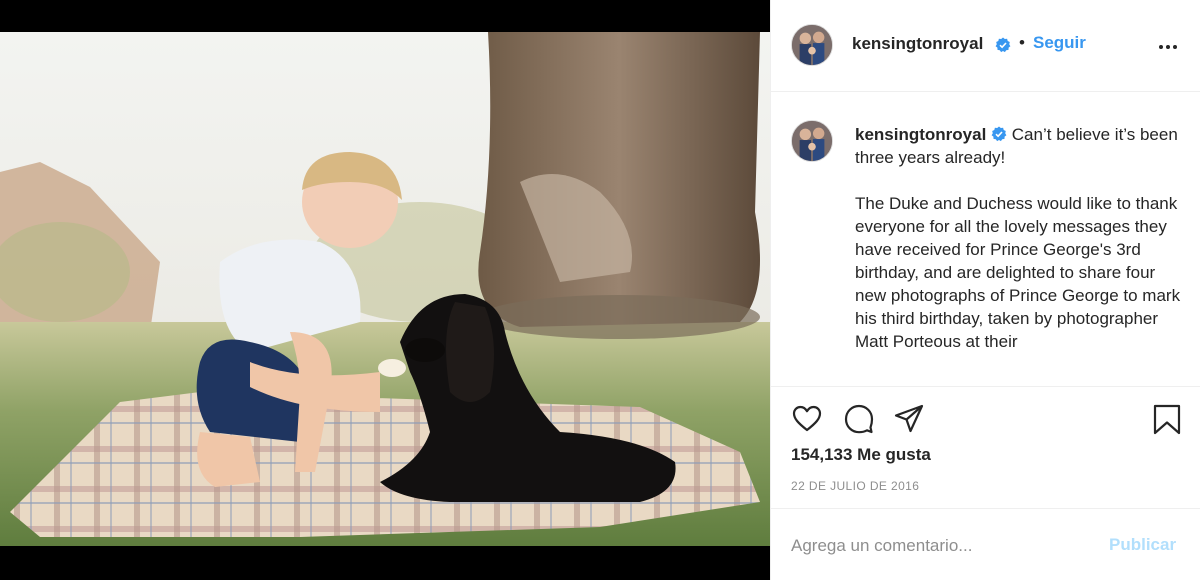  Describe the element at coordinates (909, 419) in the screenshot. I see `paper-plane-icon` at that location.